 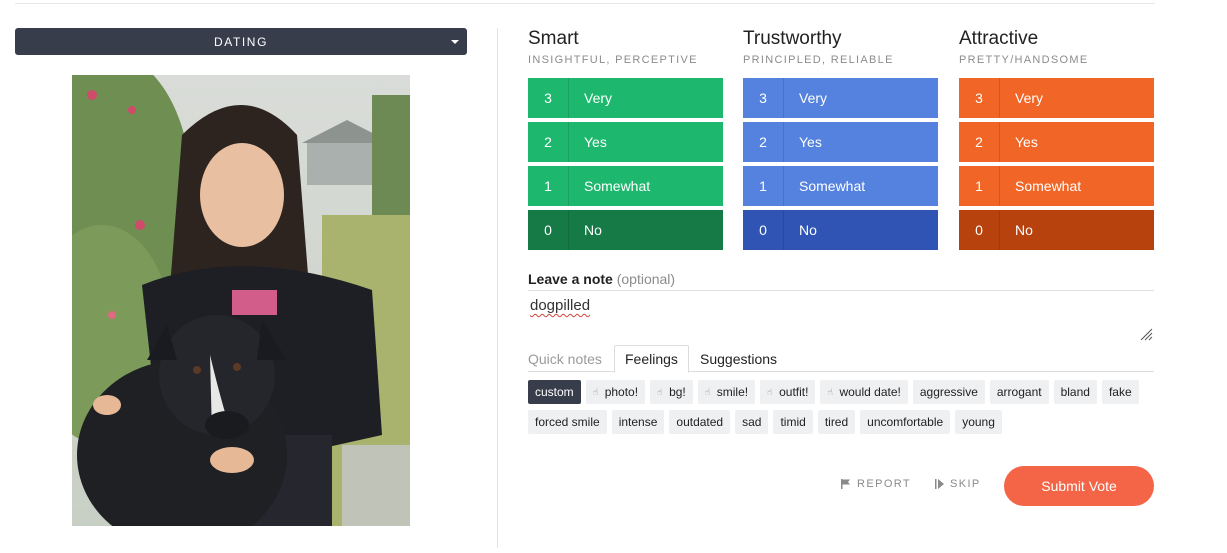 I want to click on note-divider, so click(x=841, y=290).